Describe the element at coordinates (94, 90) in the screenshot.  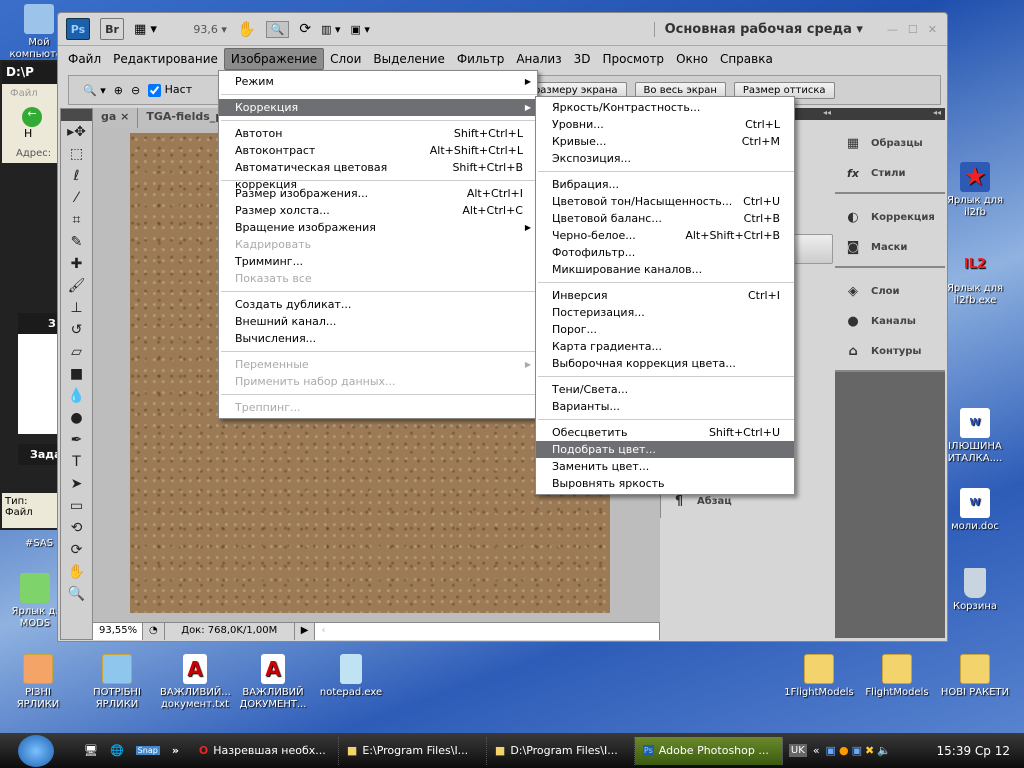
I see `zoom-tool-preset-icon: 🔍 ▾` at that location.